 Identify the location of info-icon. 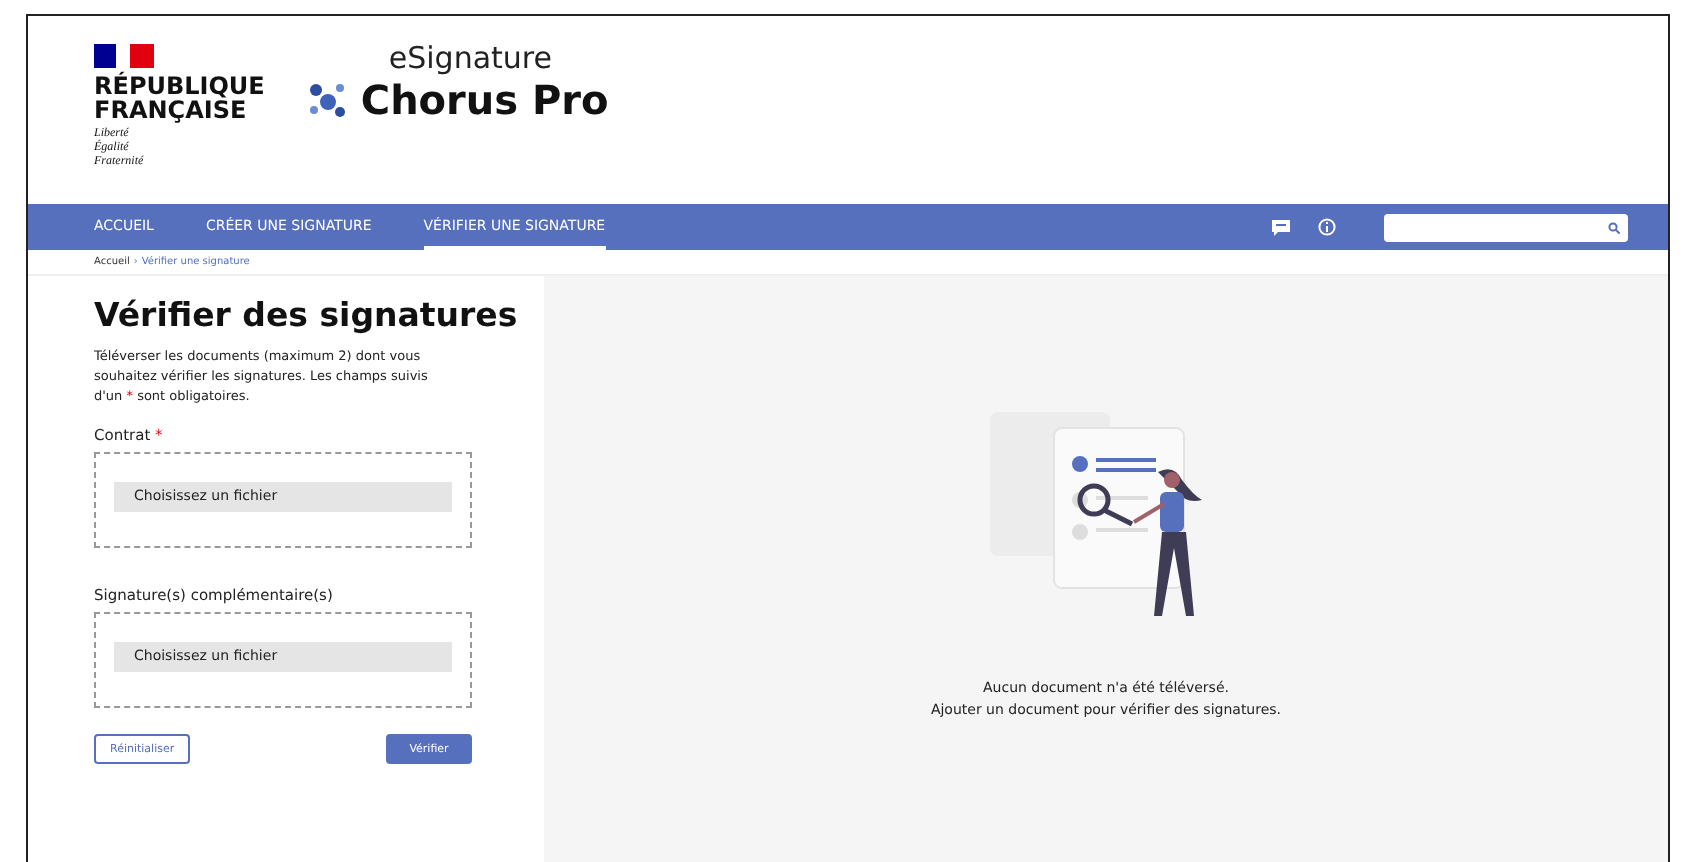
(1327, 227).